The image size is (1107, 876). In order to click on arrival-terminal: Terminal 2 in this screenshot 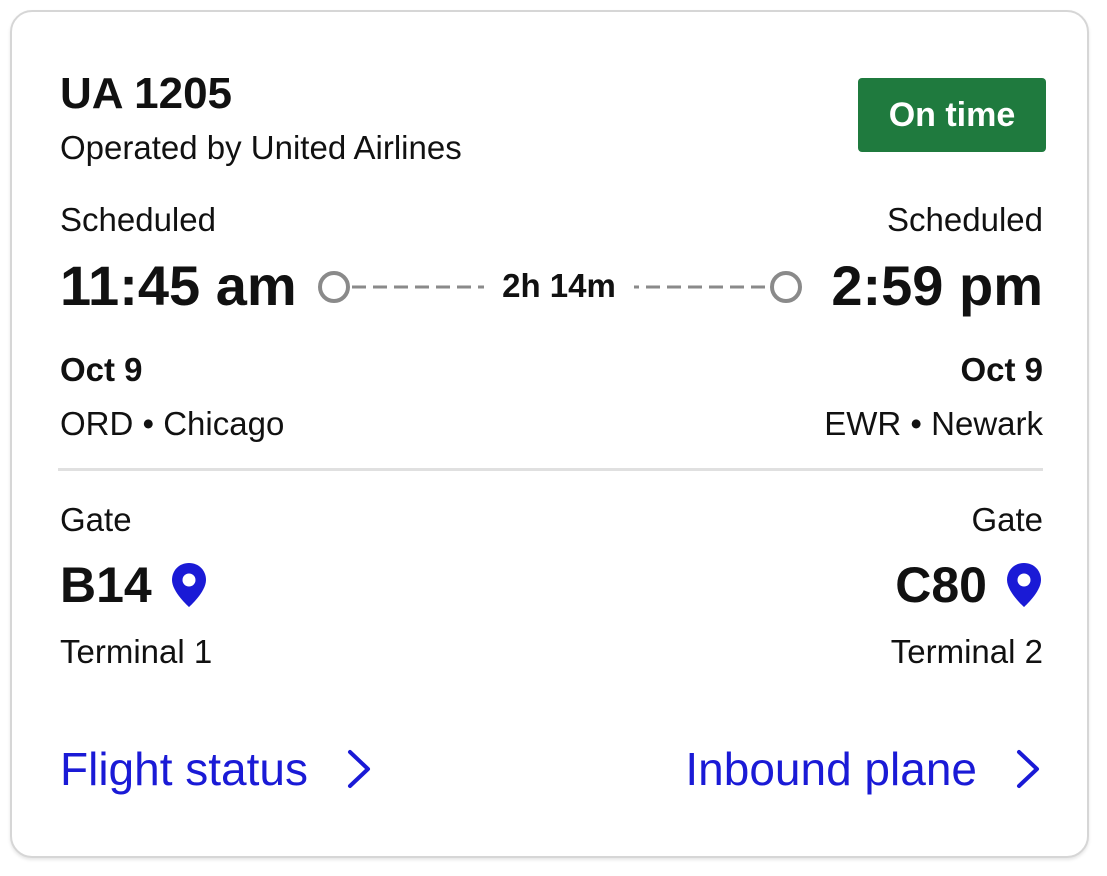, I will do `click(966, 651)`.